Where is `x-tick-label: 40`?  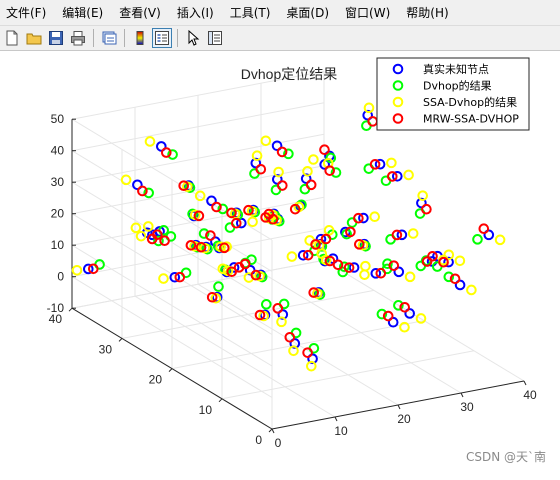 x-tick-label: 40 is located at coordinates (530, 395).